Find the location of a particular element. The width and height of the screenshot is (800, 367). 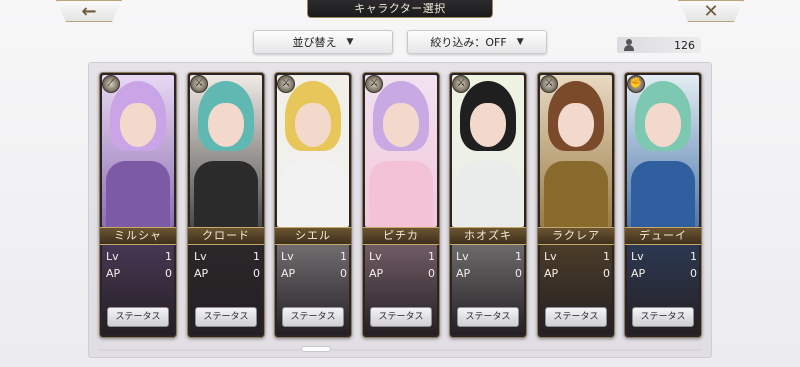

filter-dropdown: 絞り込み：OFF ▼ is located at coordinates (477, 42).